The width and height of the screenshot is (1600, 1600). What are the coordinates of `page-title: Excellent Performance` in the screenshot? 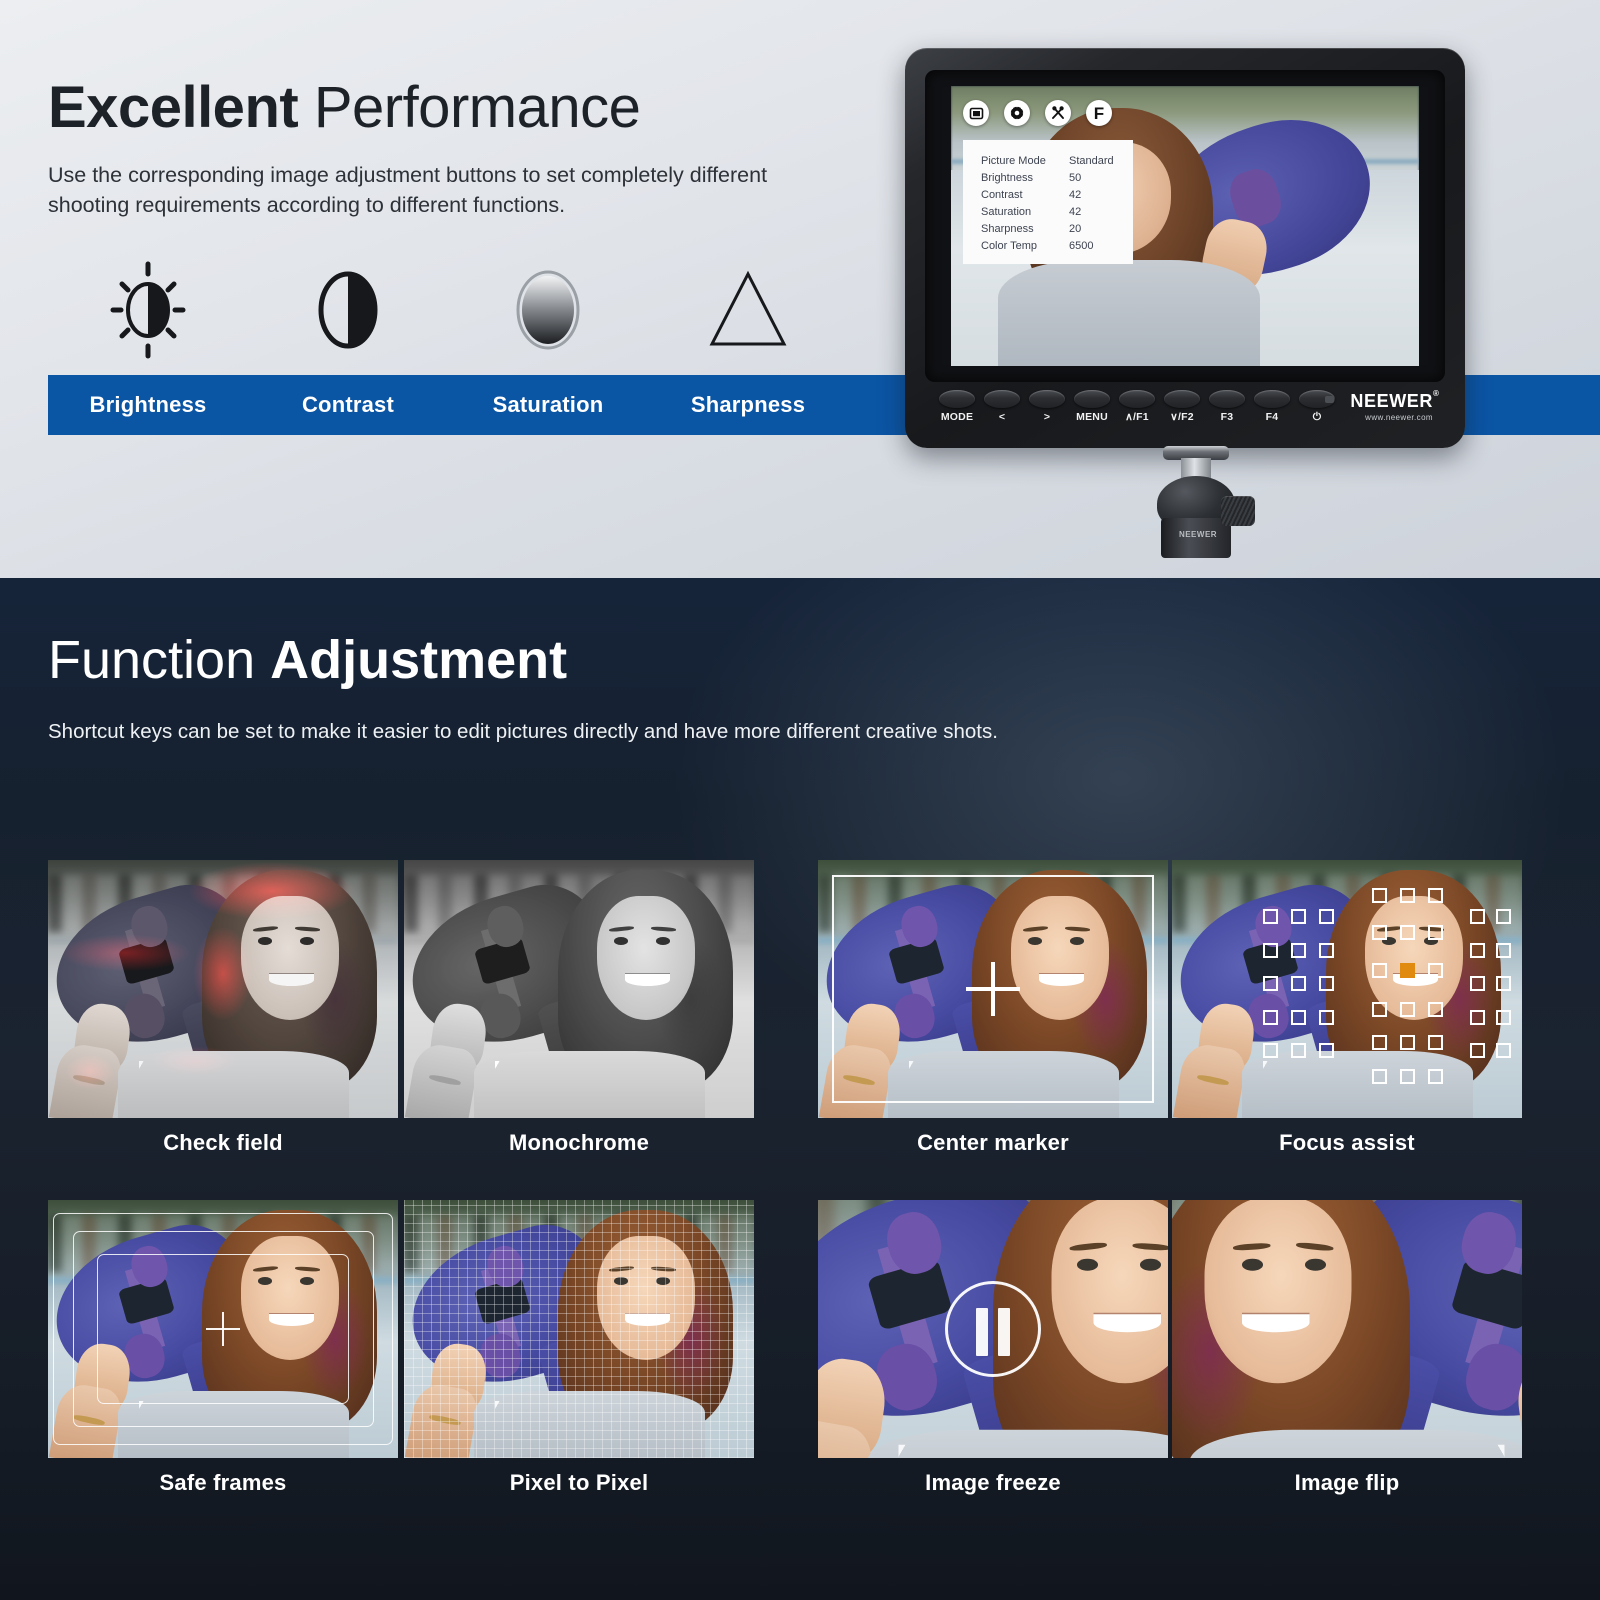 It's located at (428, 107).